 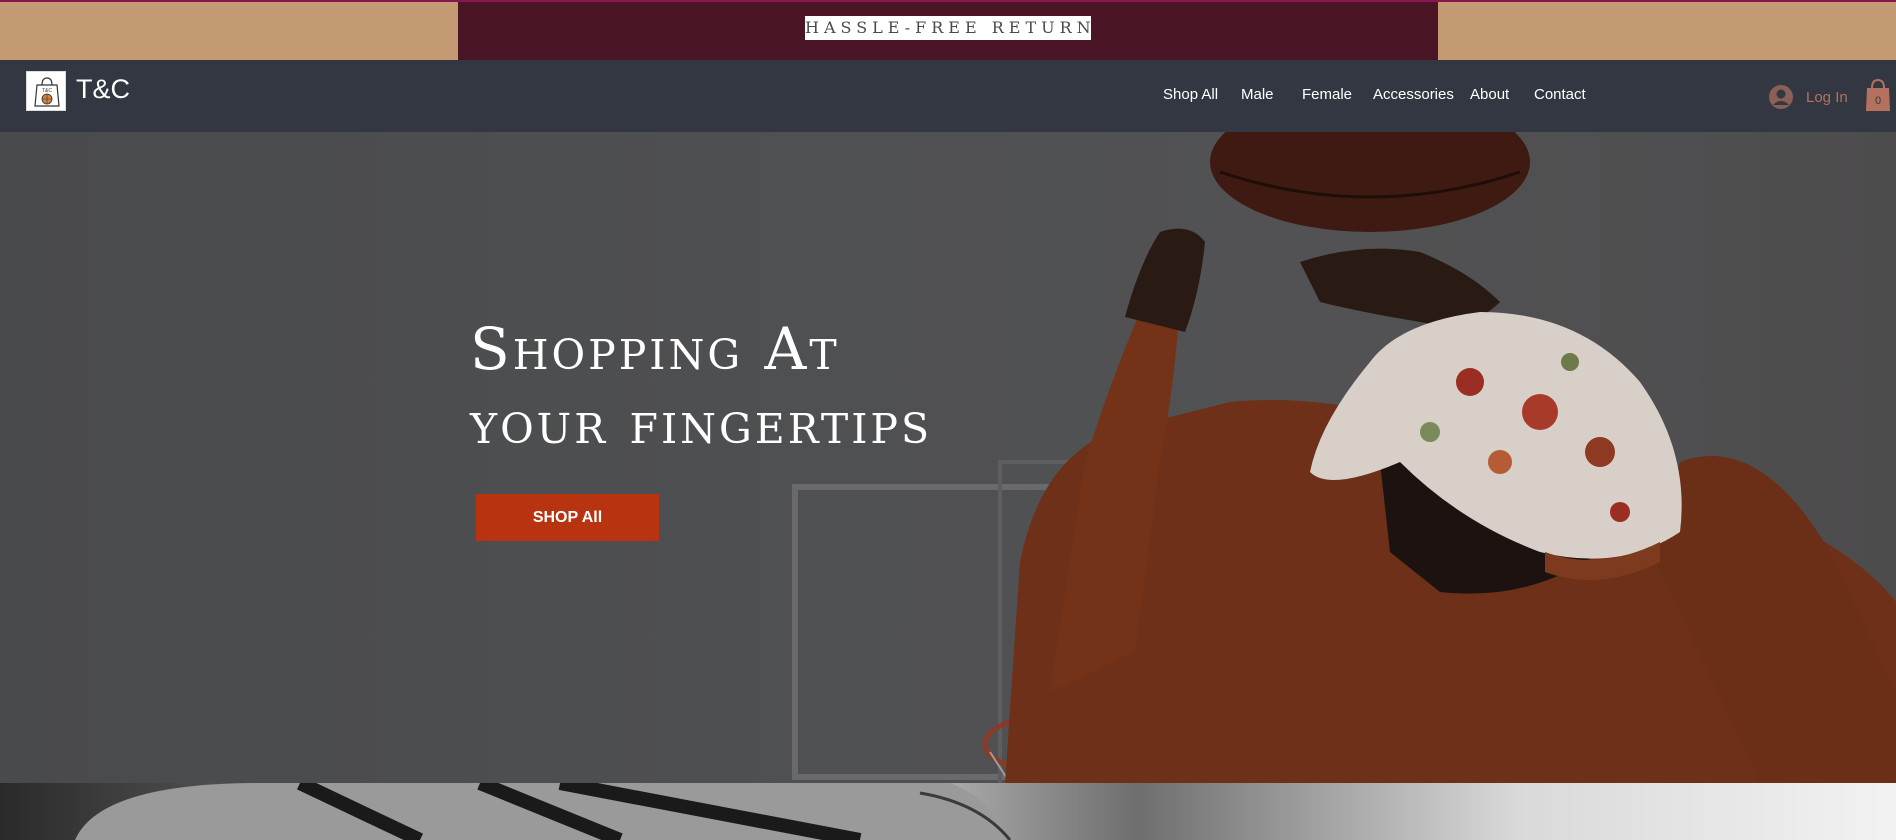 What do you see at coordinates (1190, 94) in the screenshot?
I see `nav-item-shop-all: Shop All` at bounding box center [1190, 94].